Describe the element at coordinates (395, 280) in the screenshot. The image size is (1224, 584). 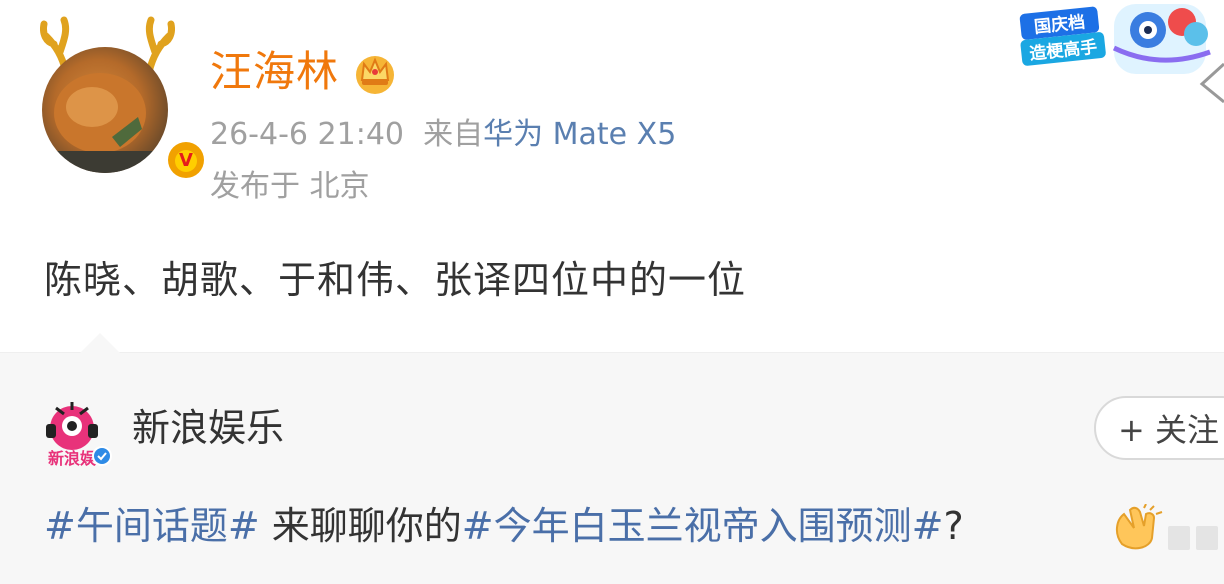
I see `post-content: 陈晓、胡歌、于和伟、张译四位中的一位` at that location.